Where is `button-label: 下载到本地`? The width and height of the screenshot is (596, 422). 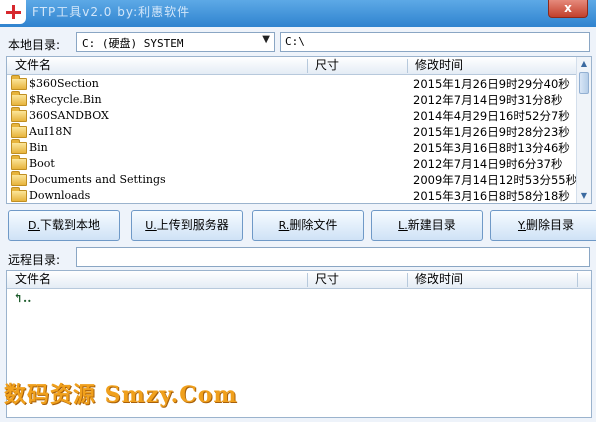
button-label: 下载到本地 is located at coordinates (69, 225).